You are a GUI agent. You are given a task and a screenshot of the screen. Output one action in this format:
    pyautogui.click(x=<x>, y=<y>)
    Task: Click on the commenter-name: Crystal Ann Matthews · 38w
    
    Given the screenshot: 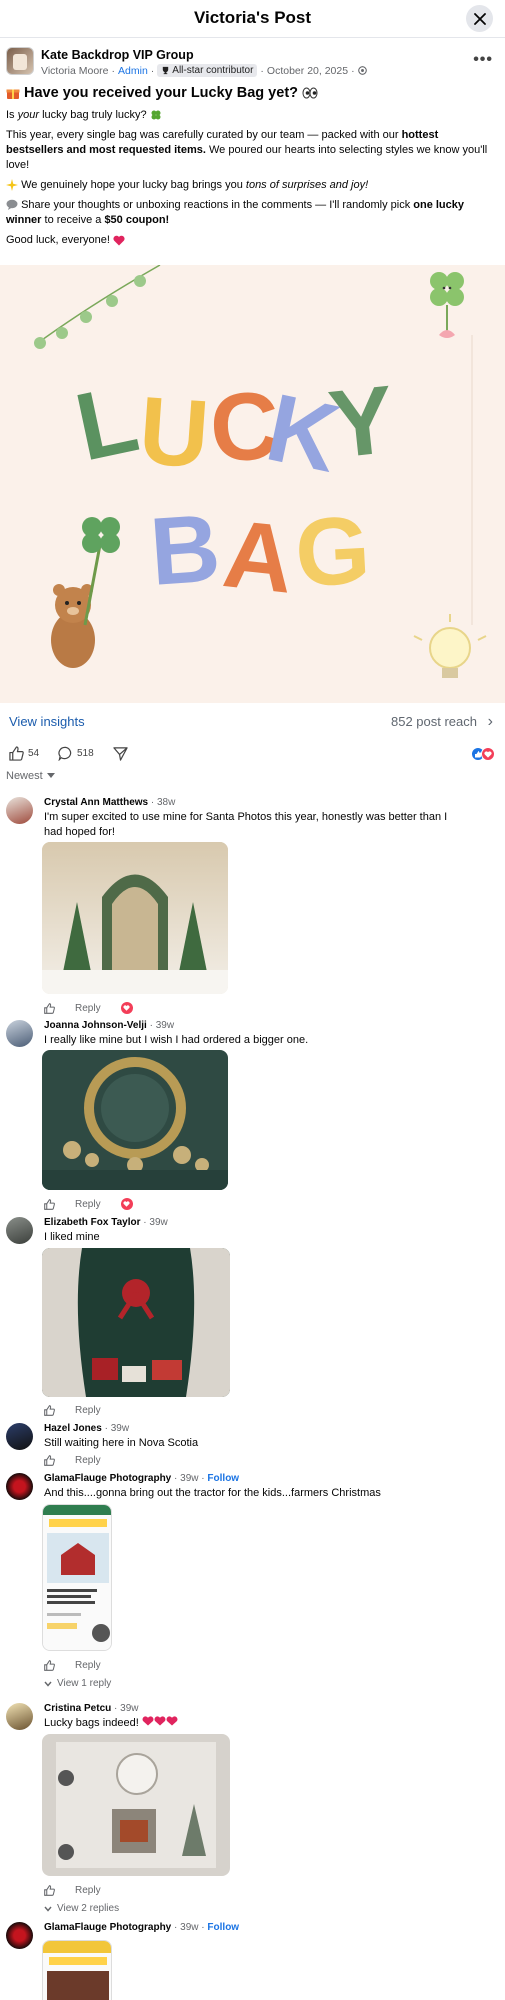 What is the action you would take?
    pyautogui.click(x=109, y=802)
    